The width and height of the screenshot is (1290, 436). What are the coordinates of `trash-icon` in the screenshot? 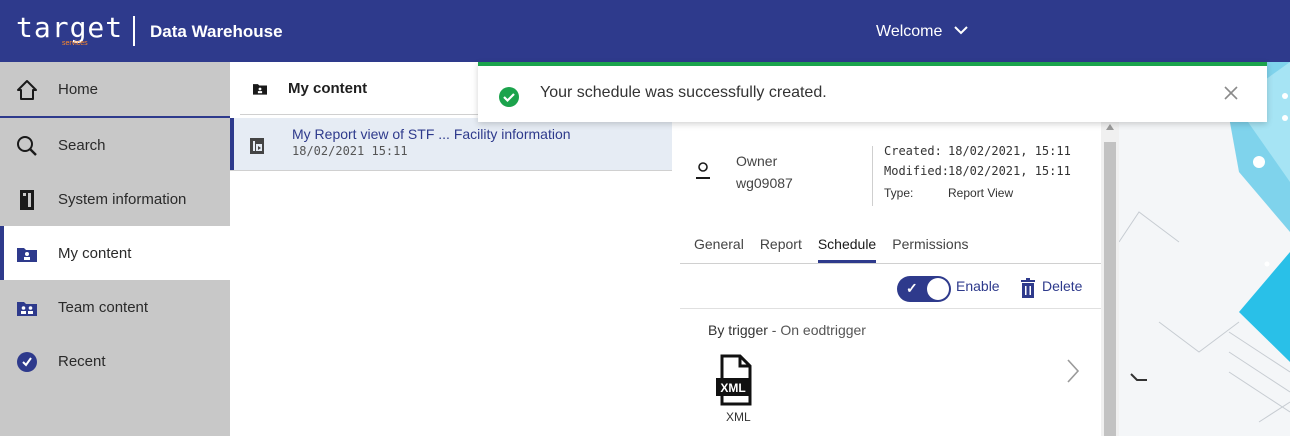 It's located at (1028, 288).